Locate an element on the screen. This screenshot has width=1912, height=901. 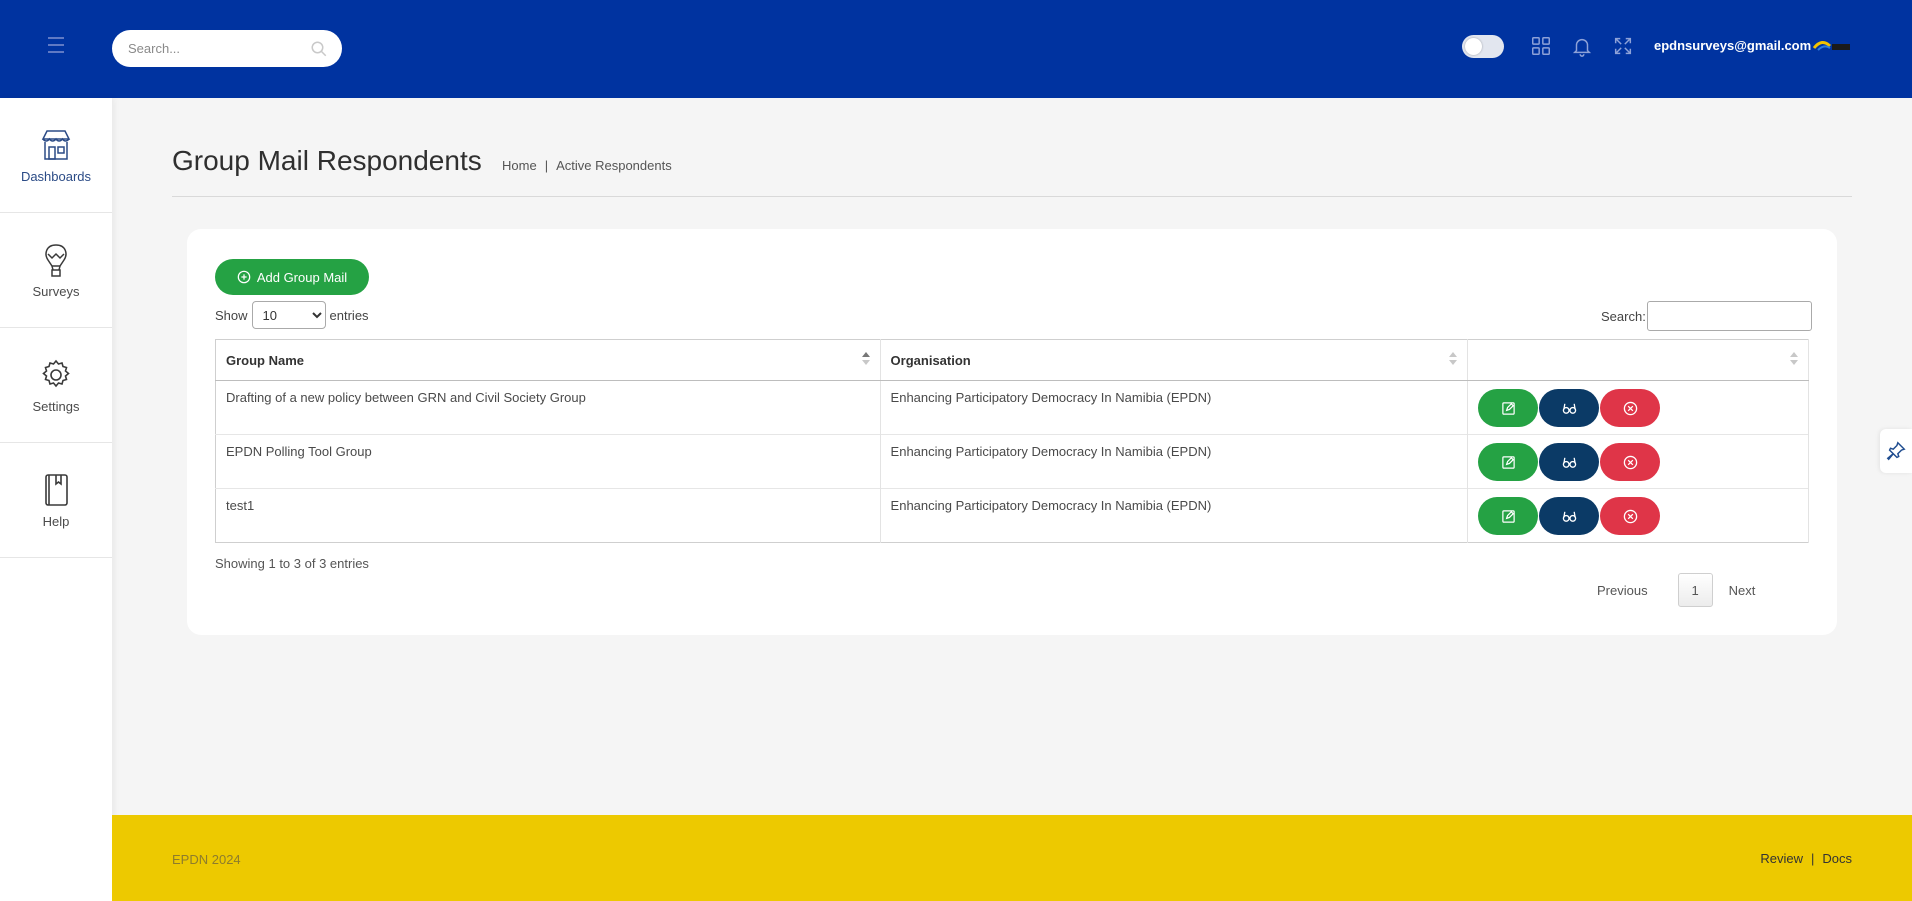
sort-asc-icon is located at coordinates (865, 360).